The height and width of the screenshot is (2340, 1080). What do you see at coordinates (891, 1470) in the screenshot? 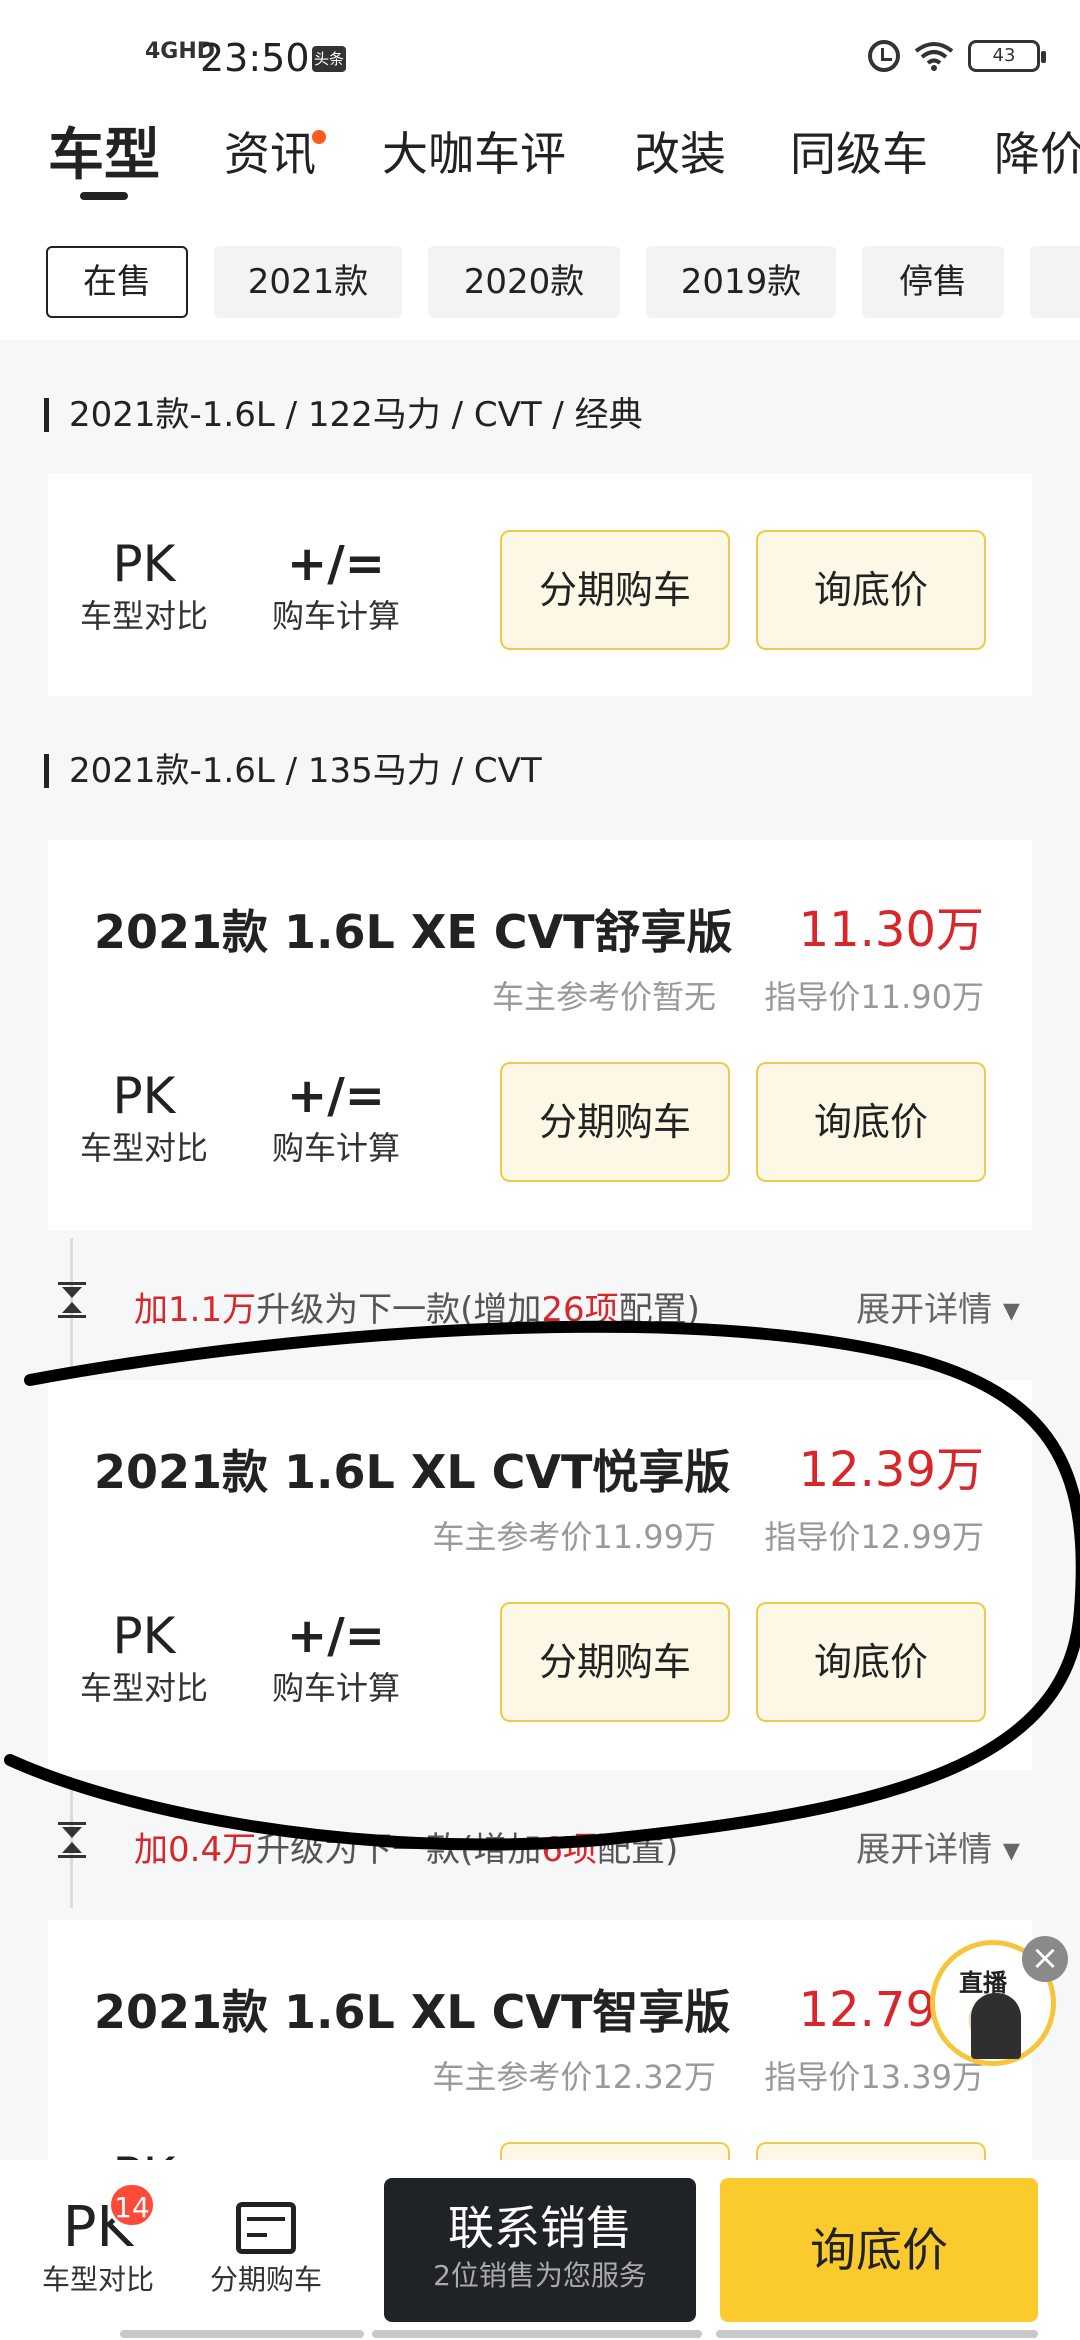
I see `car-price: 12.39万` at bounding box center [891, 1470].